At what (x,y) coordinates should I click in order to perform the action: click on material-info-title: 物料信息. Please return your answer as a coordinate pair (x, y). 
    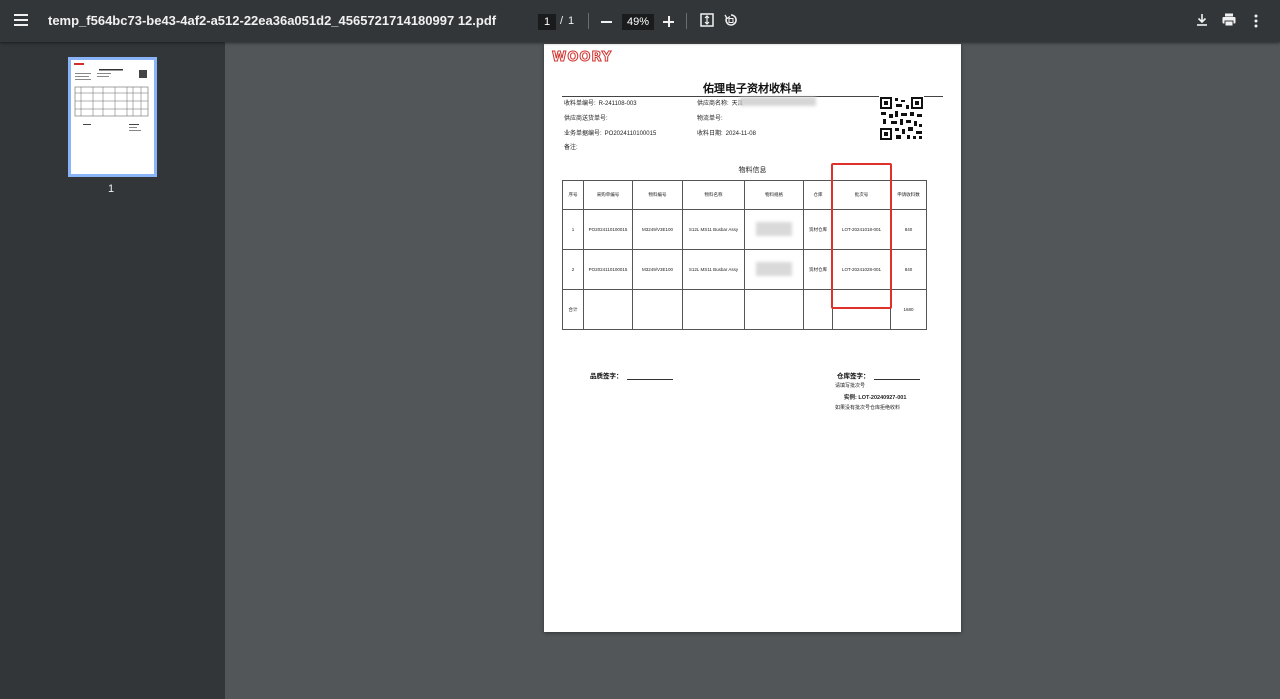
    Looking at the image, I should click on (752, 170).